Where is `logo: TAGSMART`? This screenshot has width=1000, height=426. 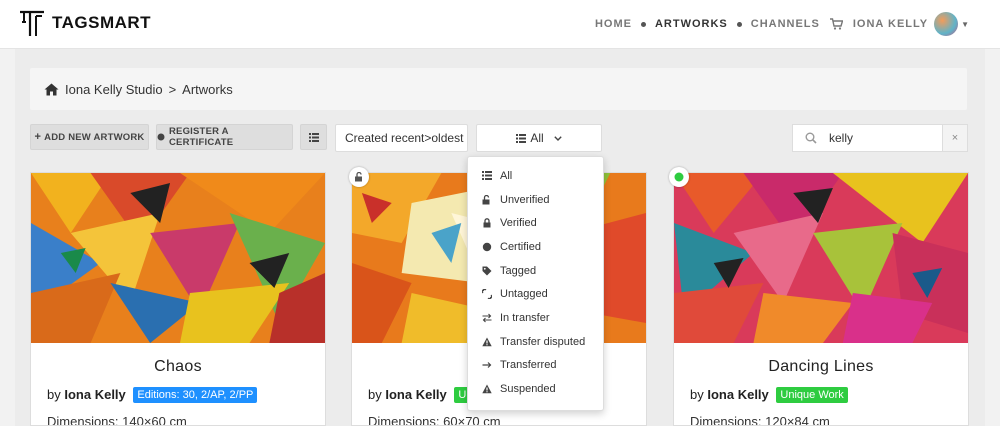 logo: TAGSMART is located at coordinates (84, 23).